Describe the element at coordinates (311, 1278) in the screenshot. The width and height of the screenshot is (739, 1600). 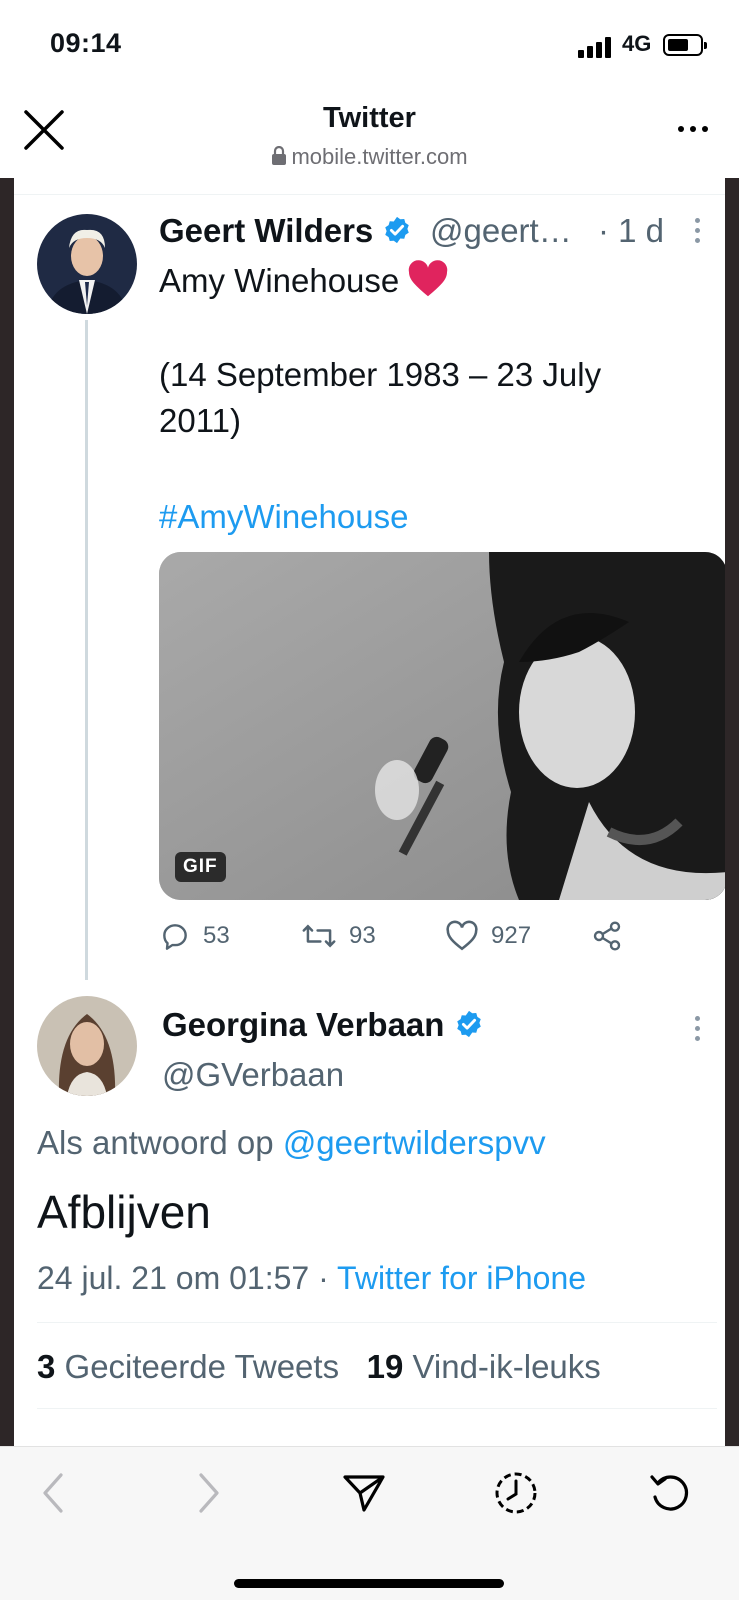
I see `reply-meta: 24 jul. 21 om 01:57 · Twitter for iPhone` at that location.